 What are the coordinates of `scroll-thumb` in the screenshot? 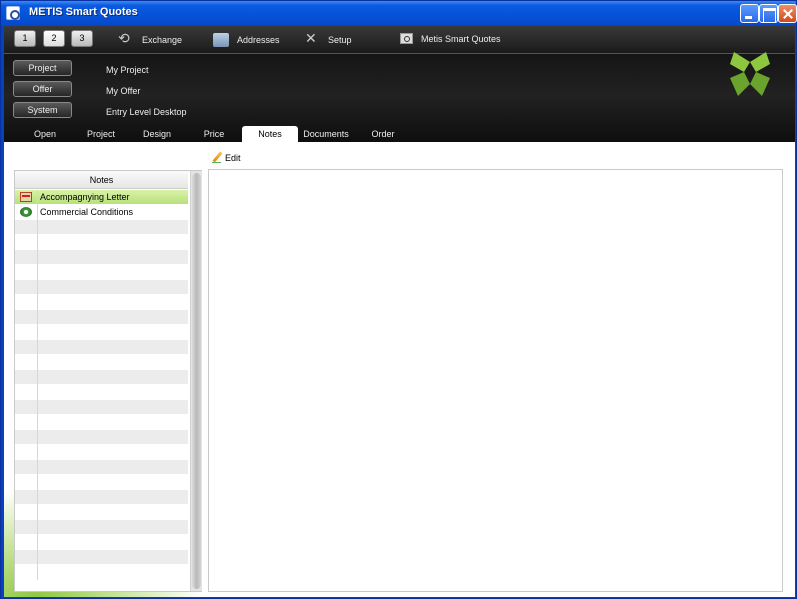 It's located at (196, 381).